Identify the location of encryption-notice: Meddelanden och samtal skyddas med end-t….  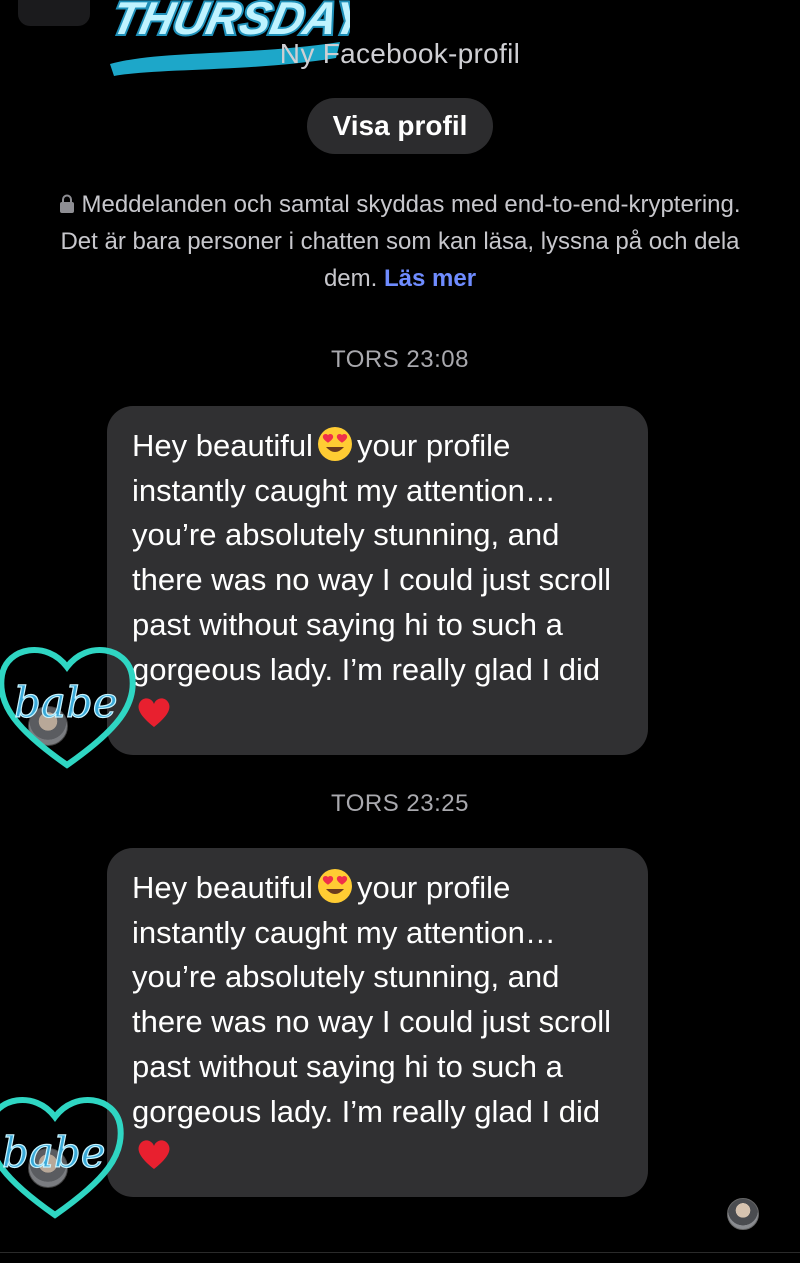
(400, 241).